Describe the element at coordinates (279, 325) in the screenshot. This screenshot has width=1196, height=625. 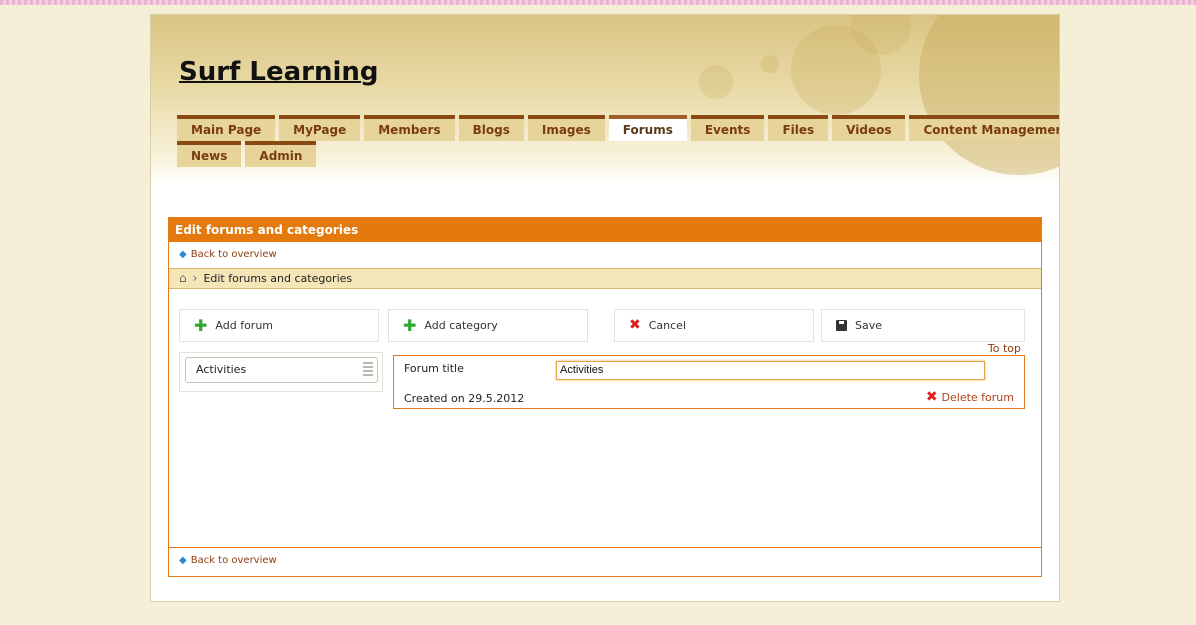
I see `add-forum-button: ✚ Add forum` at that location.